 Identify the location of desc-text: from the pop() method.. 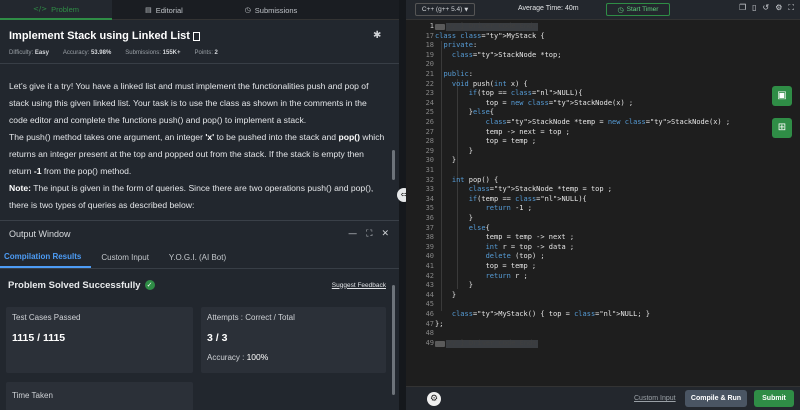
(86, 171).